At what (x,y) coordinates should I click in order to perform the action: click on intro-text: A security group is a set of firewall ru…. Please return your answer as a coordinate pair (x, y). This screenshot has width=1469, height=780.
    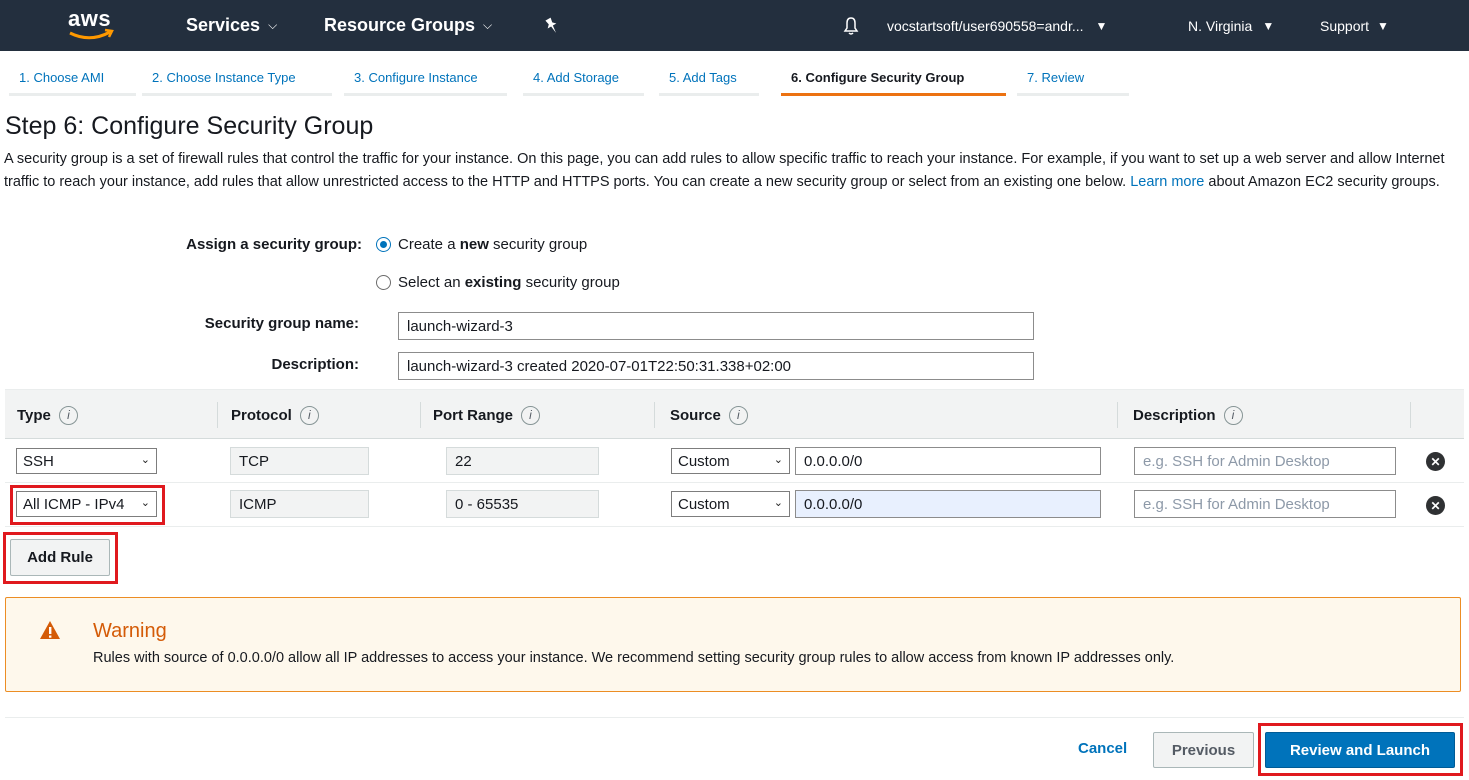
    Looking at the image, I should click on (729, 171).